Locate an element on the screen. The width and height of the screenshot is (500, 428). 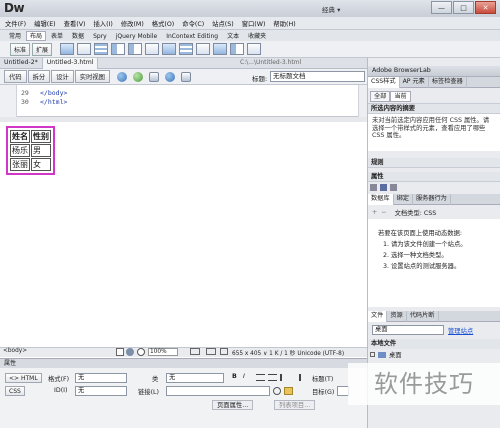
menu-window: 窗口(W) is located at coordinates (254, 23).